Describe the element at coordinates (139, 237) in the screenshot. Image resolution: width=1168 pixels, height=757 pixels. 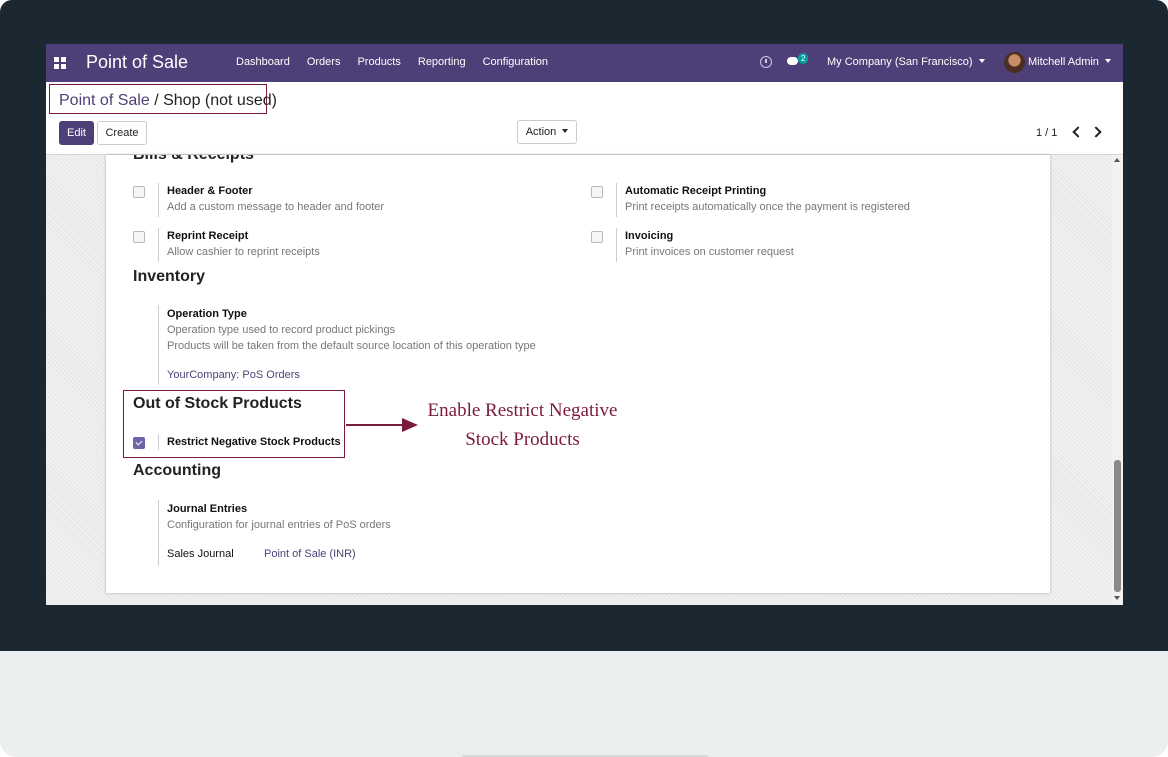
I see `reprint-checkbox` at that location.